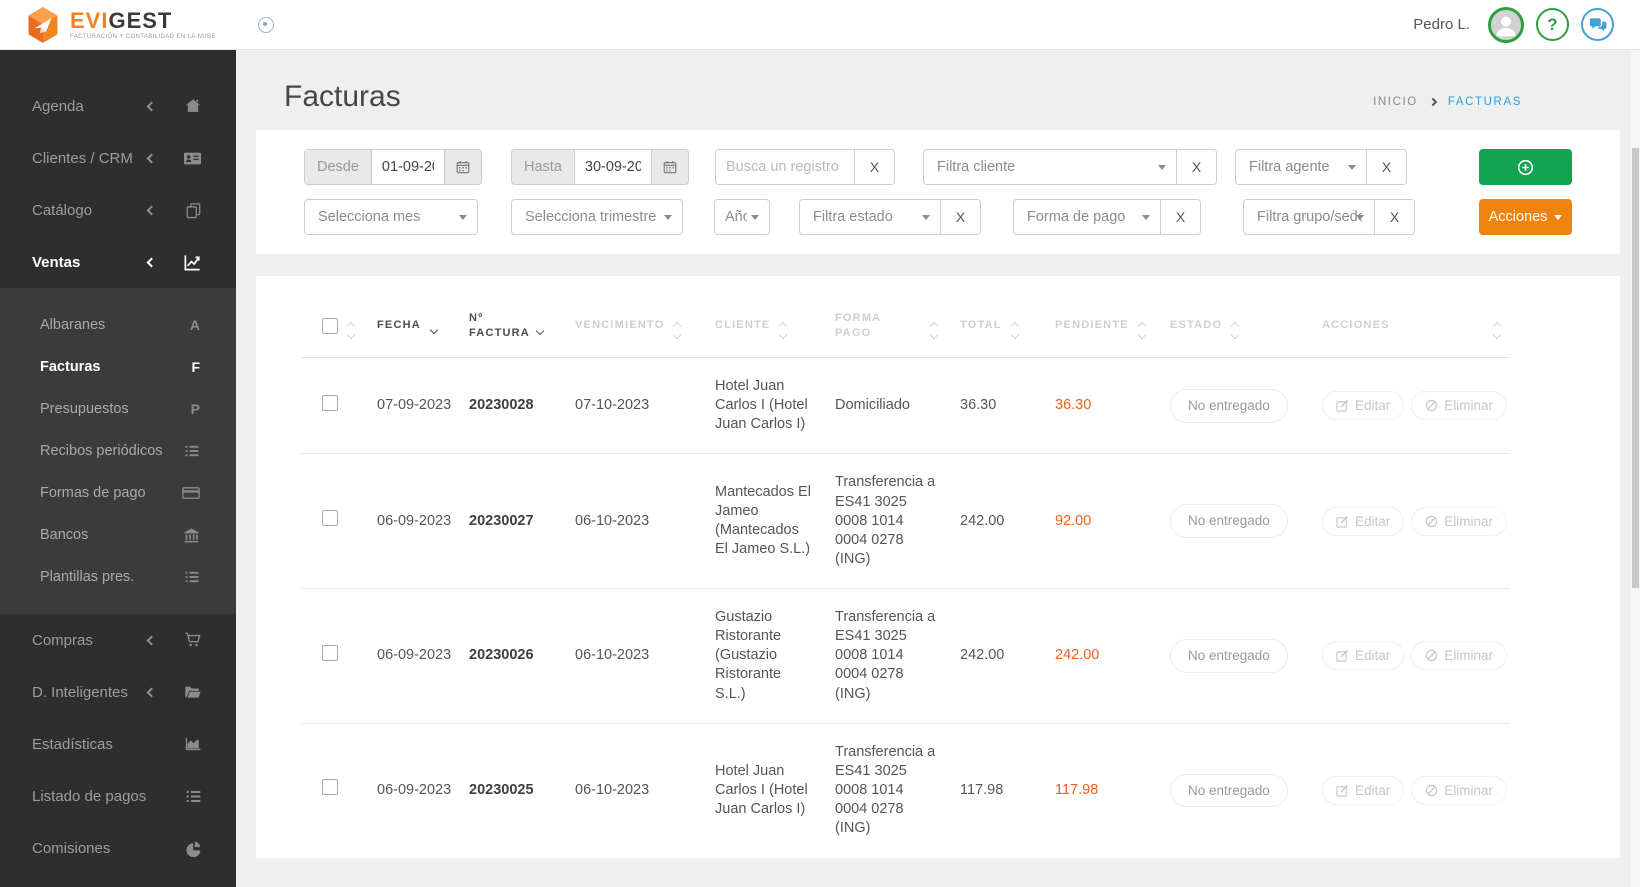 This screenshot has height=887, width=1640. I want to click on date-from-input, so click(407, 167).